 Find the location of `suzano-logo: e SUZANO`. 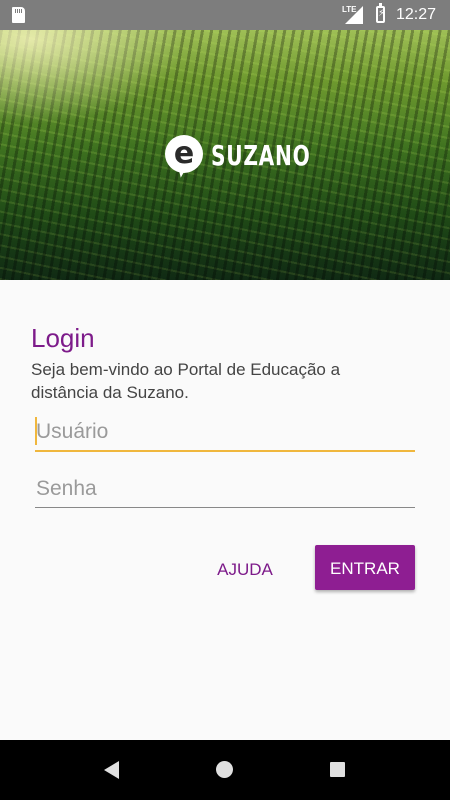

suzano-logo: e SUZANO is located at coordinates (237, 157).